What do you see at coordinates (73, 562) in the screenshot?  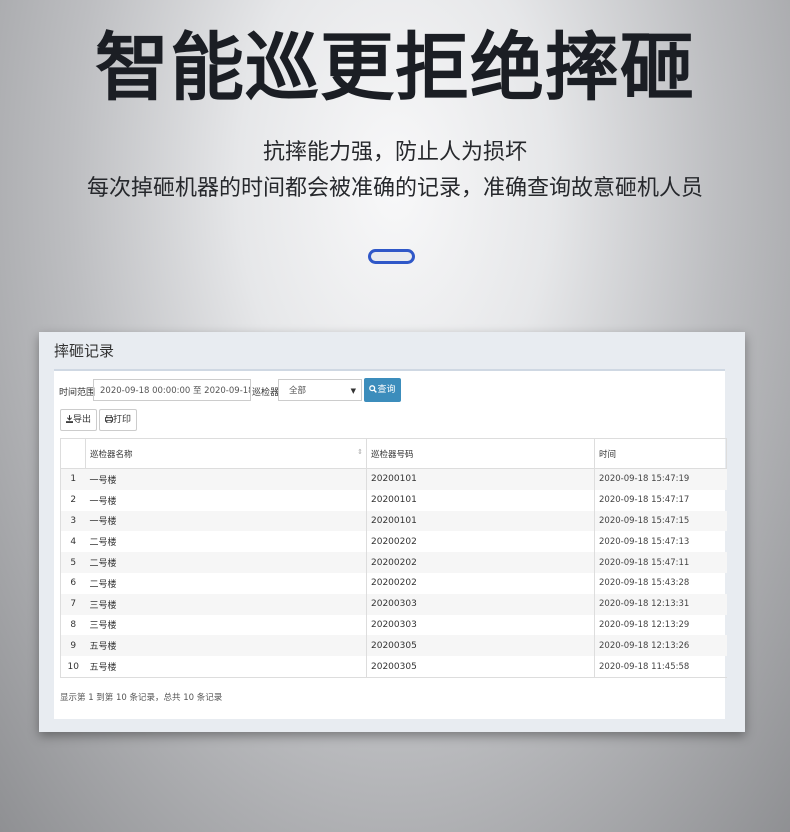 I see `row-index: 5` at bounding box center [73, 562].